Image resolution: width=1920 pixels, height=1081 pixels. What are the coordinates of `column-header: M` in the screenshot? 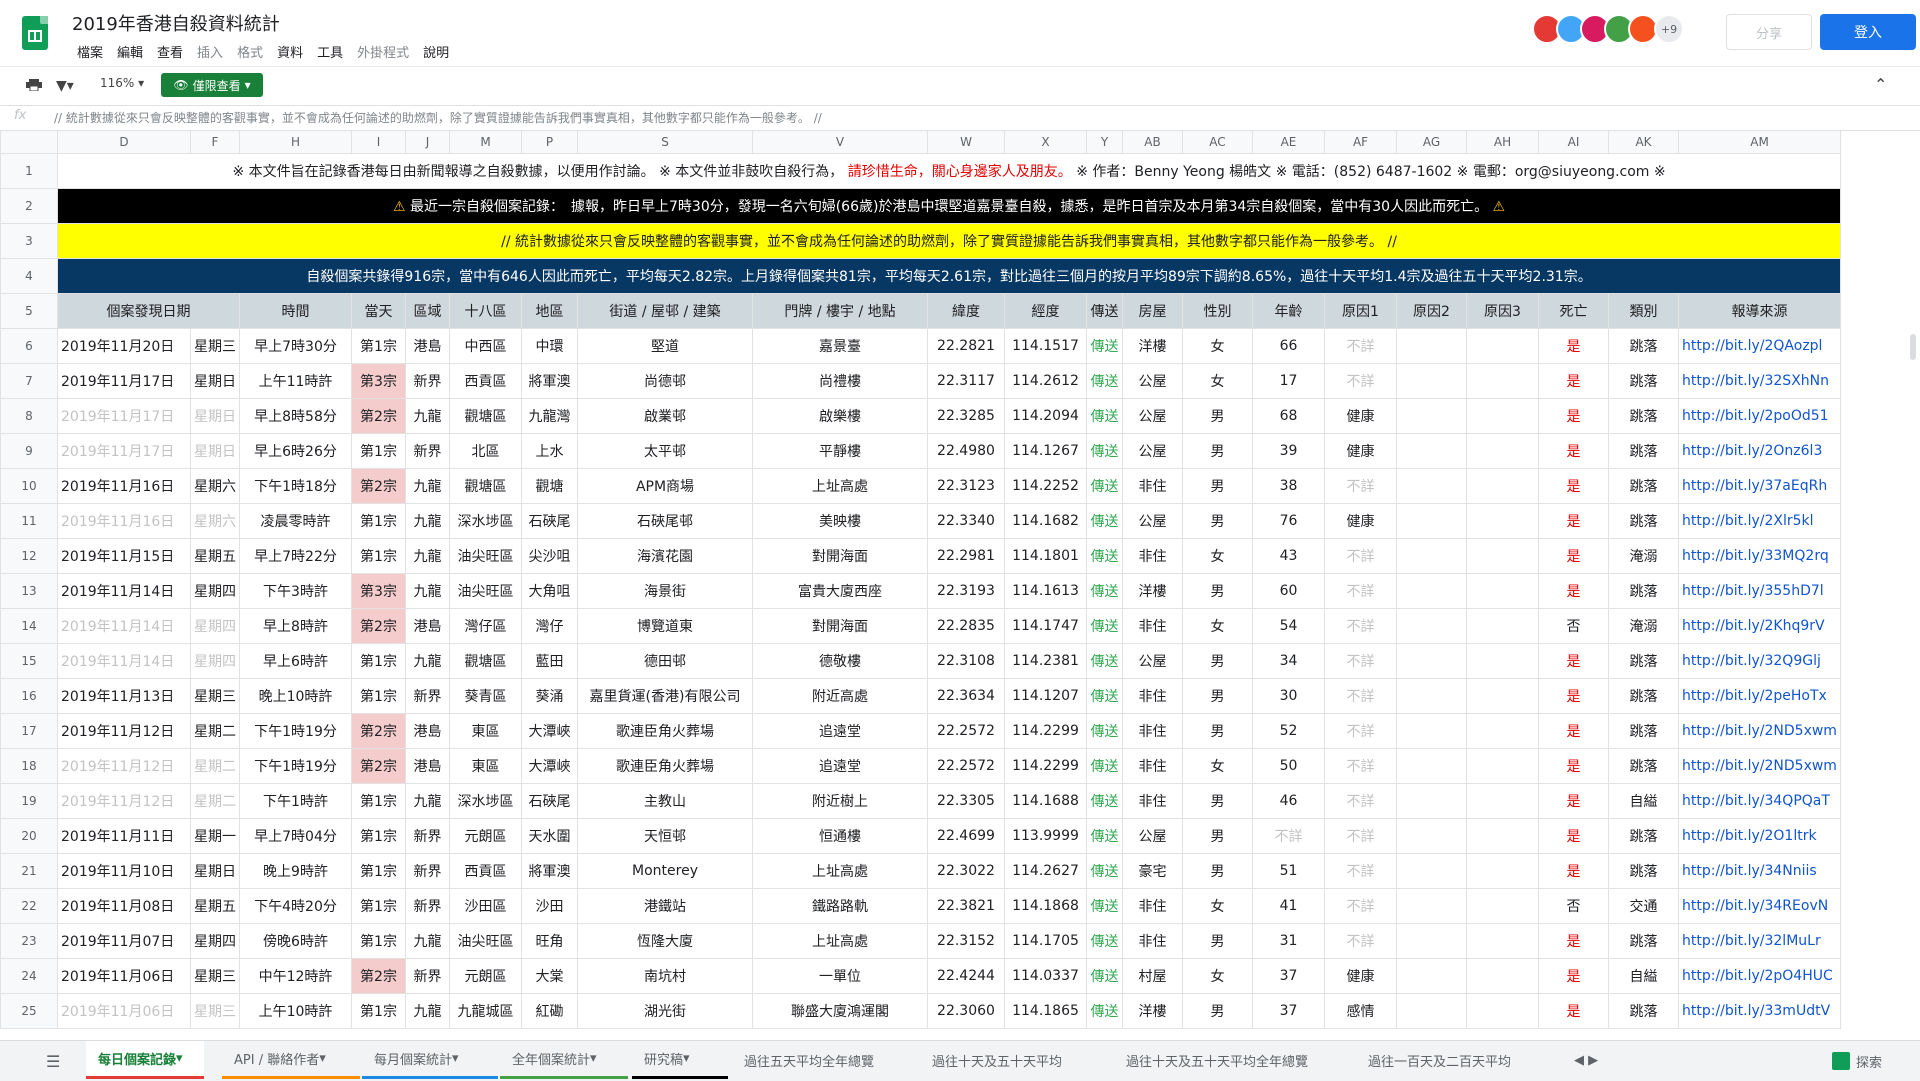 It's located at (485, 142).